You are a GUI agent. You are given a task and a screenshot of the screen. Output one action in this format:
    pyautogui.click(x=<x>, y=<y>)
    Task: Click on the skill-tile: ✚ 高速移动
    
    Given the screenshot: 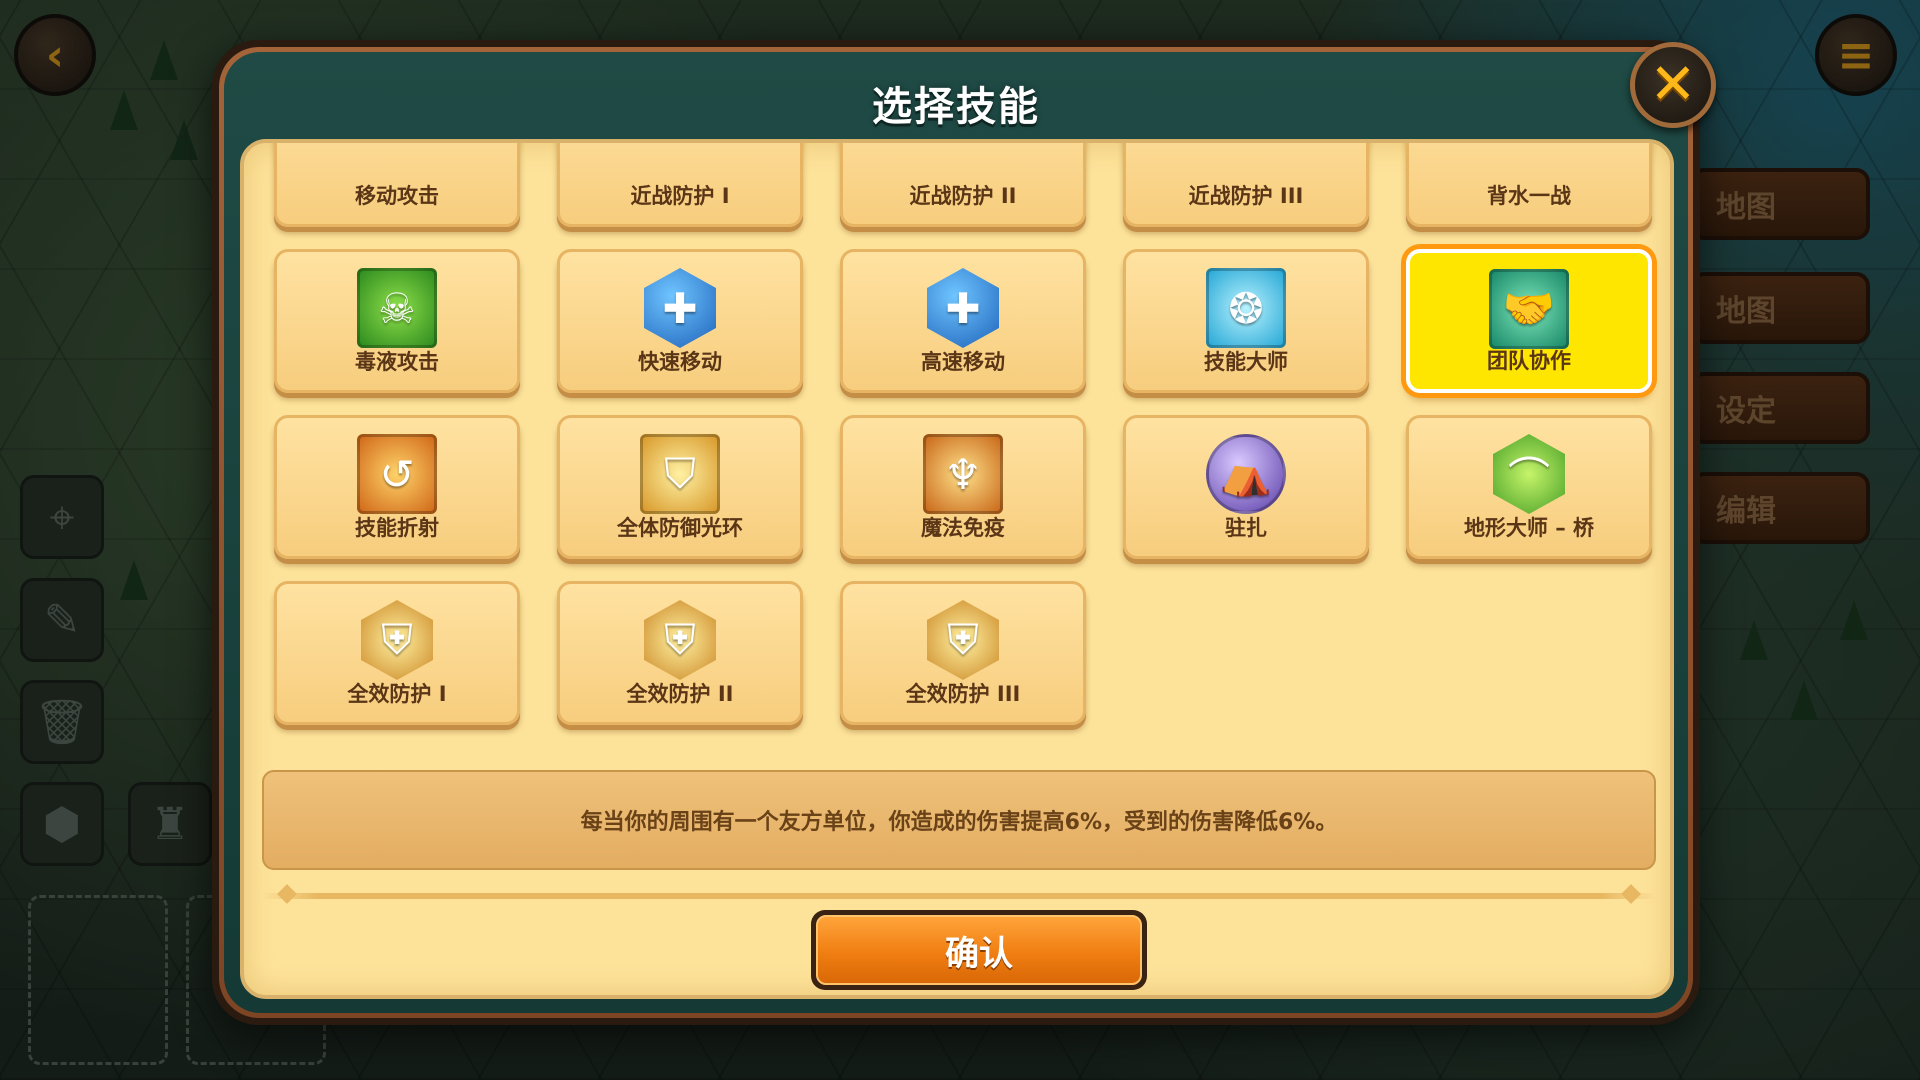 What is the action you would take?
    pyautogui.click(x=963, y=321)
    